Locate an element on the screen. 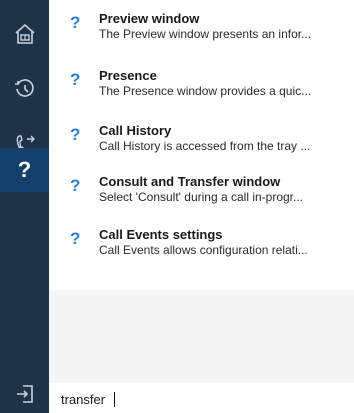 Image resolution: width=354 pixels, height=413 pixels. result-title: Preview window is located at coordinates (149, 18).